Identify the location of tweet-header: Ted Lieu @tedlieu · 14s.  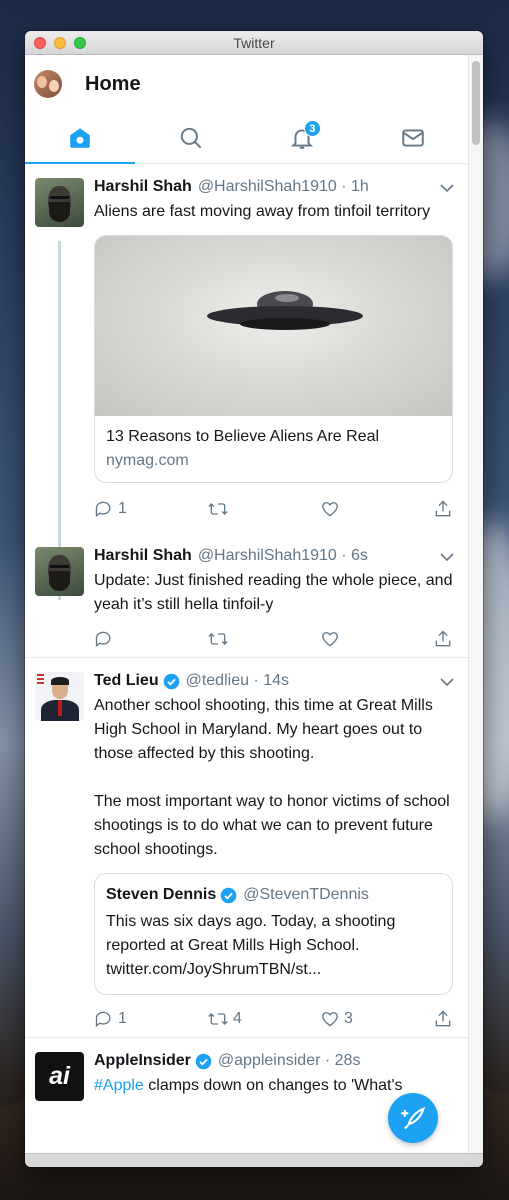
(273, 681).